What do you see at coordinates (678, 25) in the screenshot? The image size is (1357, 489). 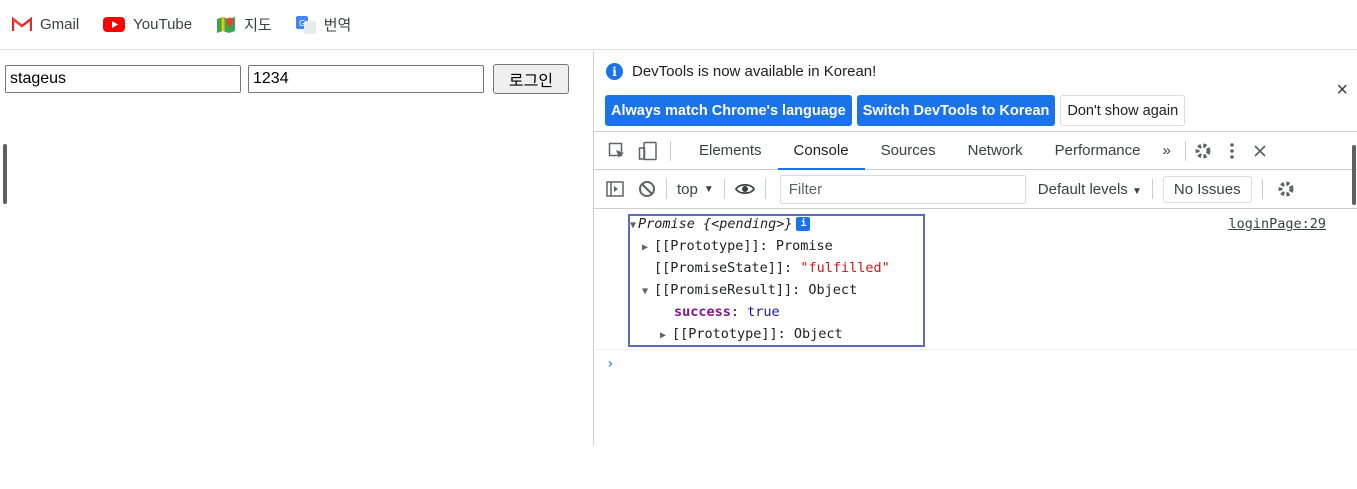 I see `bookmarks-bar: Gmail YouTube 지도 G 번역` at bounding box center [678, 25].